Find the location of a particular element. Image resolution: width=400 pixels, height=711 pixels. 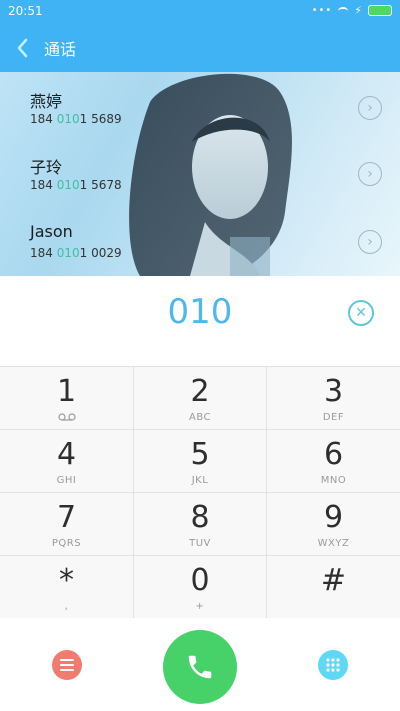

key-letters: GHI is located at coordinates (66, 480).